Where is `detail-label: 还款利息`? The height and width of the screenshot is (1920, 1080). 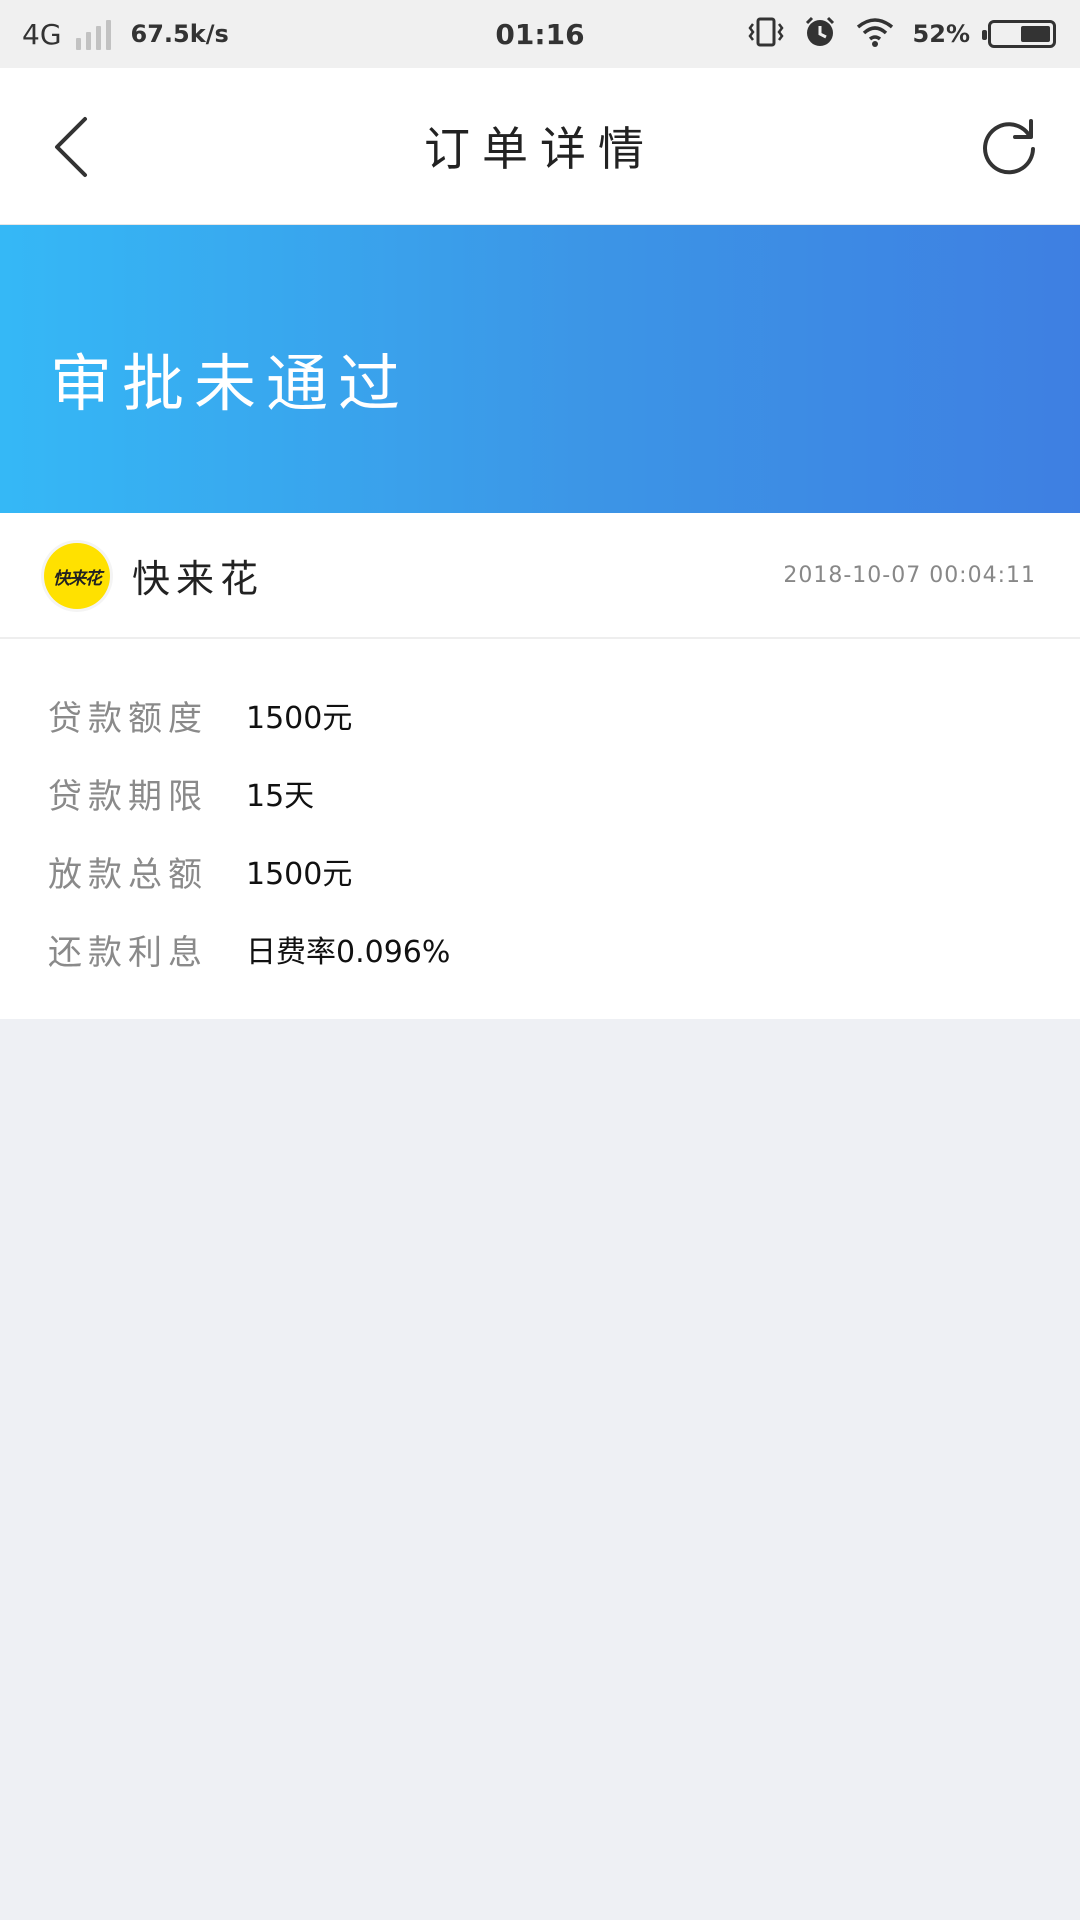
detail-label: 还款利息 is located at coordinates (128, 952).